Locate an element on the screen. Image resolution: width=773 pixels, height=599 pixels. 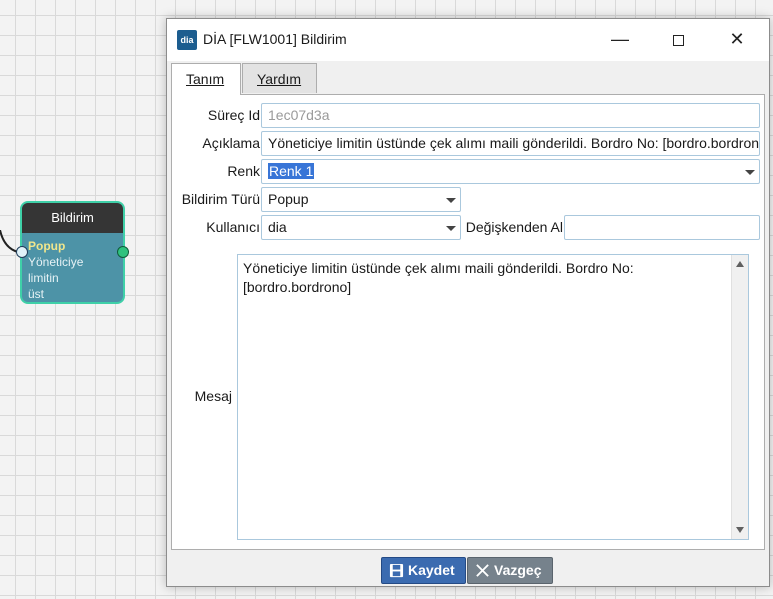
maximize-button is located at coordinates (678, 40).